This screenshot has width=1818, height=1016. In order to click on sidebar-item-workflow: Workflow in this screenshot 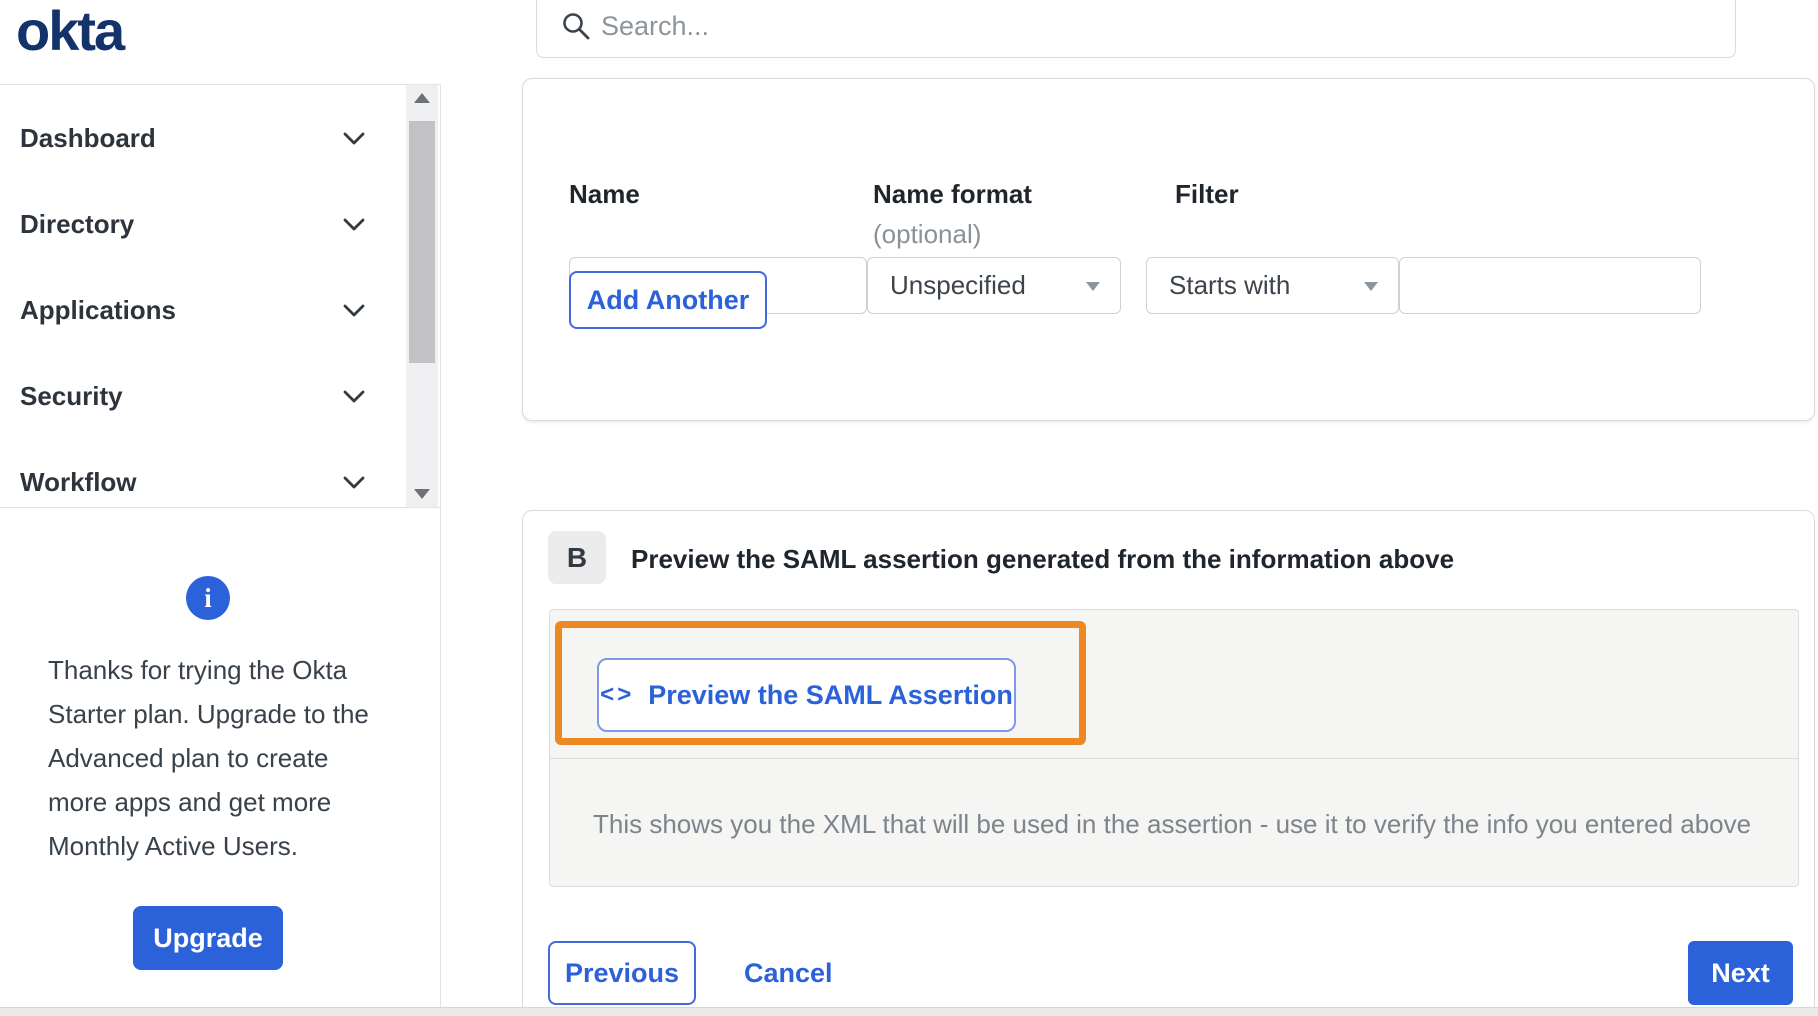, I will do `click(220, 482)`.